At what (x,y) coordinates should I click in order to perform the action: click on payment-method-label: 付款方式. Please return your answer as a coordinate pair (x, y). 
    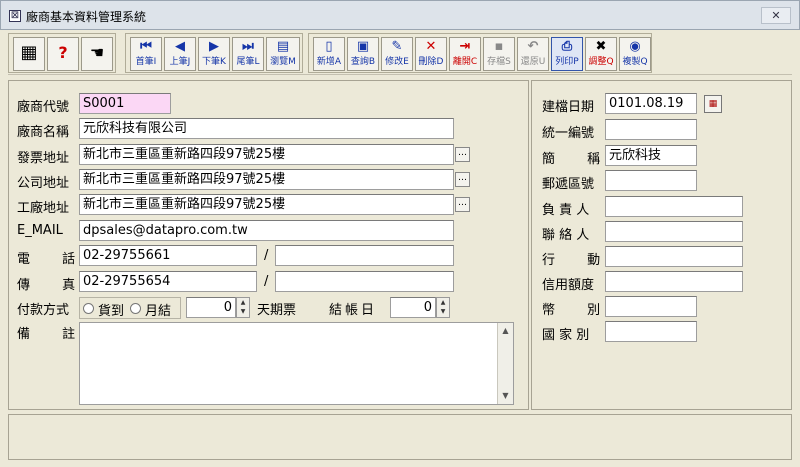
    Looking at the image, I should click on (43, 310).